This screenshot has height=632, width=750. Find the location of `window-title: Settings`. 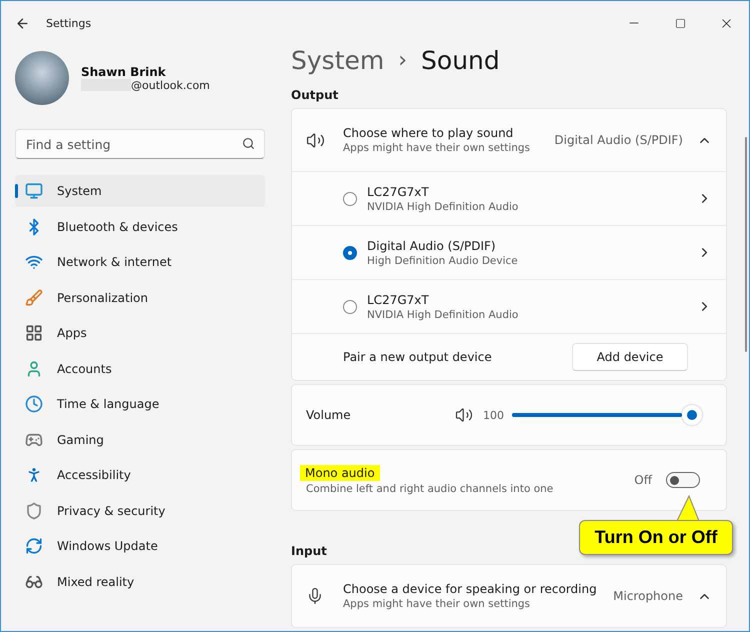

window-title: Settings is located at coordinates (69, 23).